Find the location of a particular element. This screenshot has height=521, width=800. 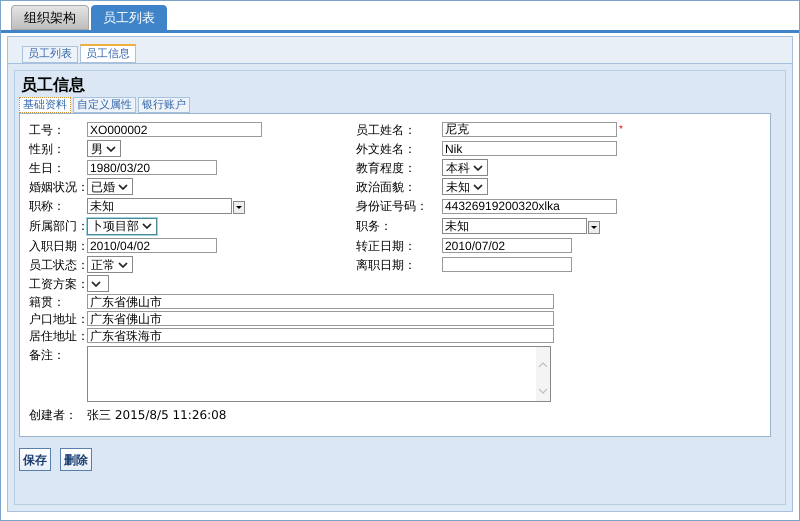

sub-tab: 员工列表 is located at coordinates (50, 54).